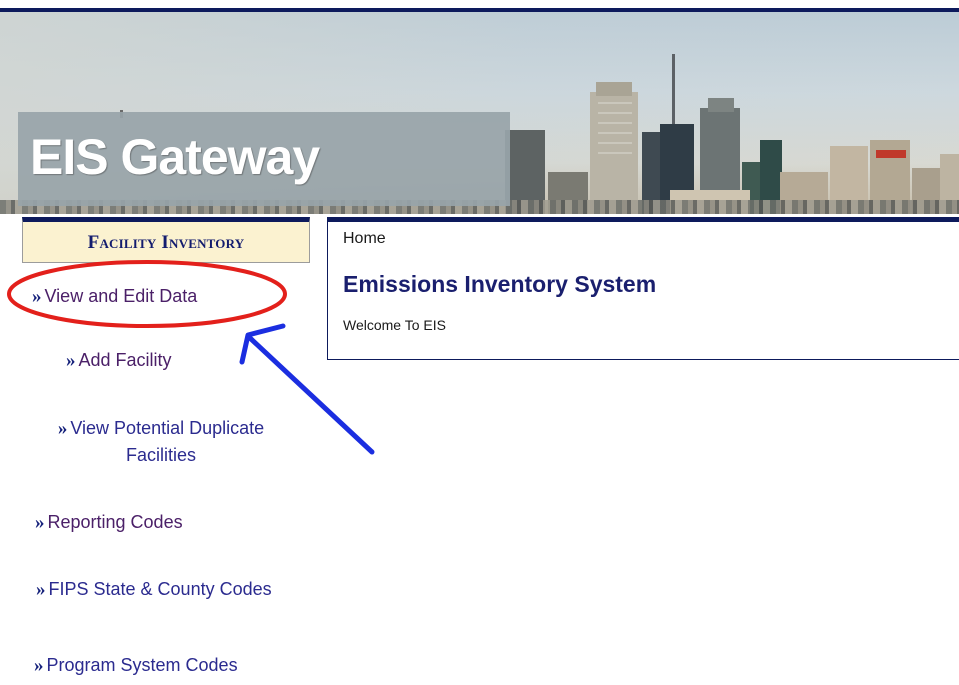  Describe the element at coordinates (121, 296) in the screenshot. I see `nav-link-label: View and Edit Data` at that location.